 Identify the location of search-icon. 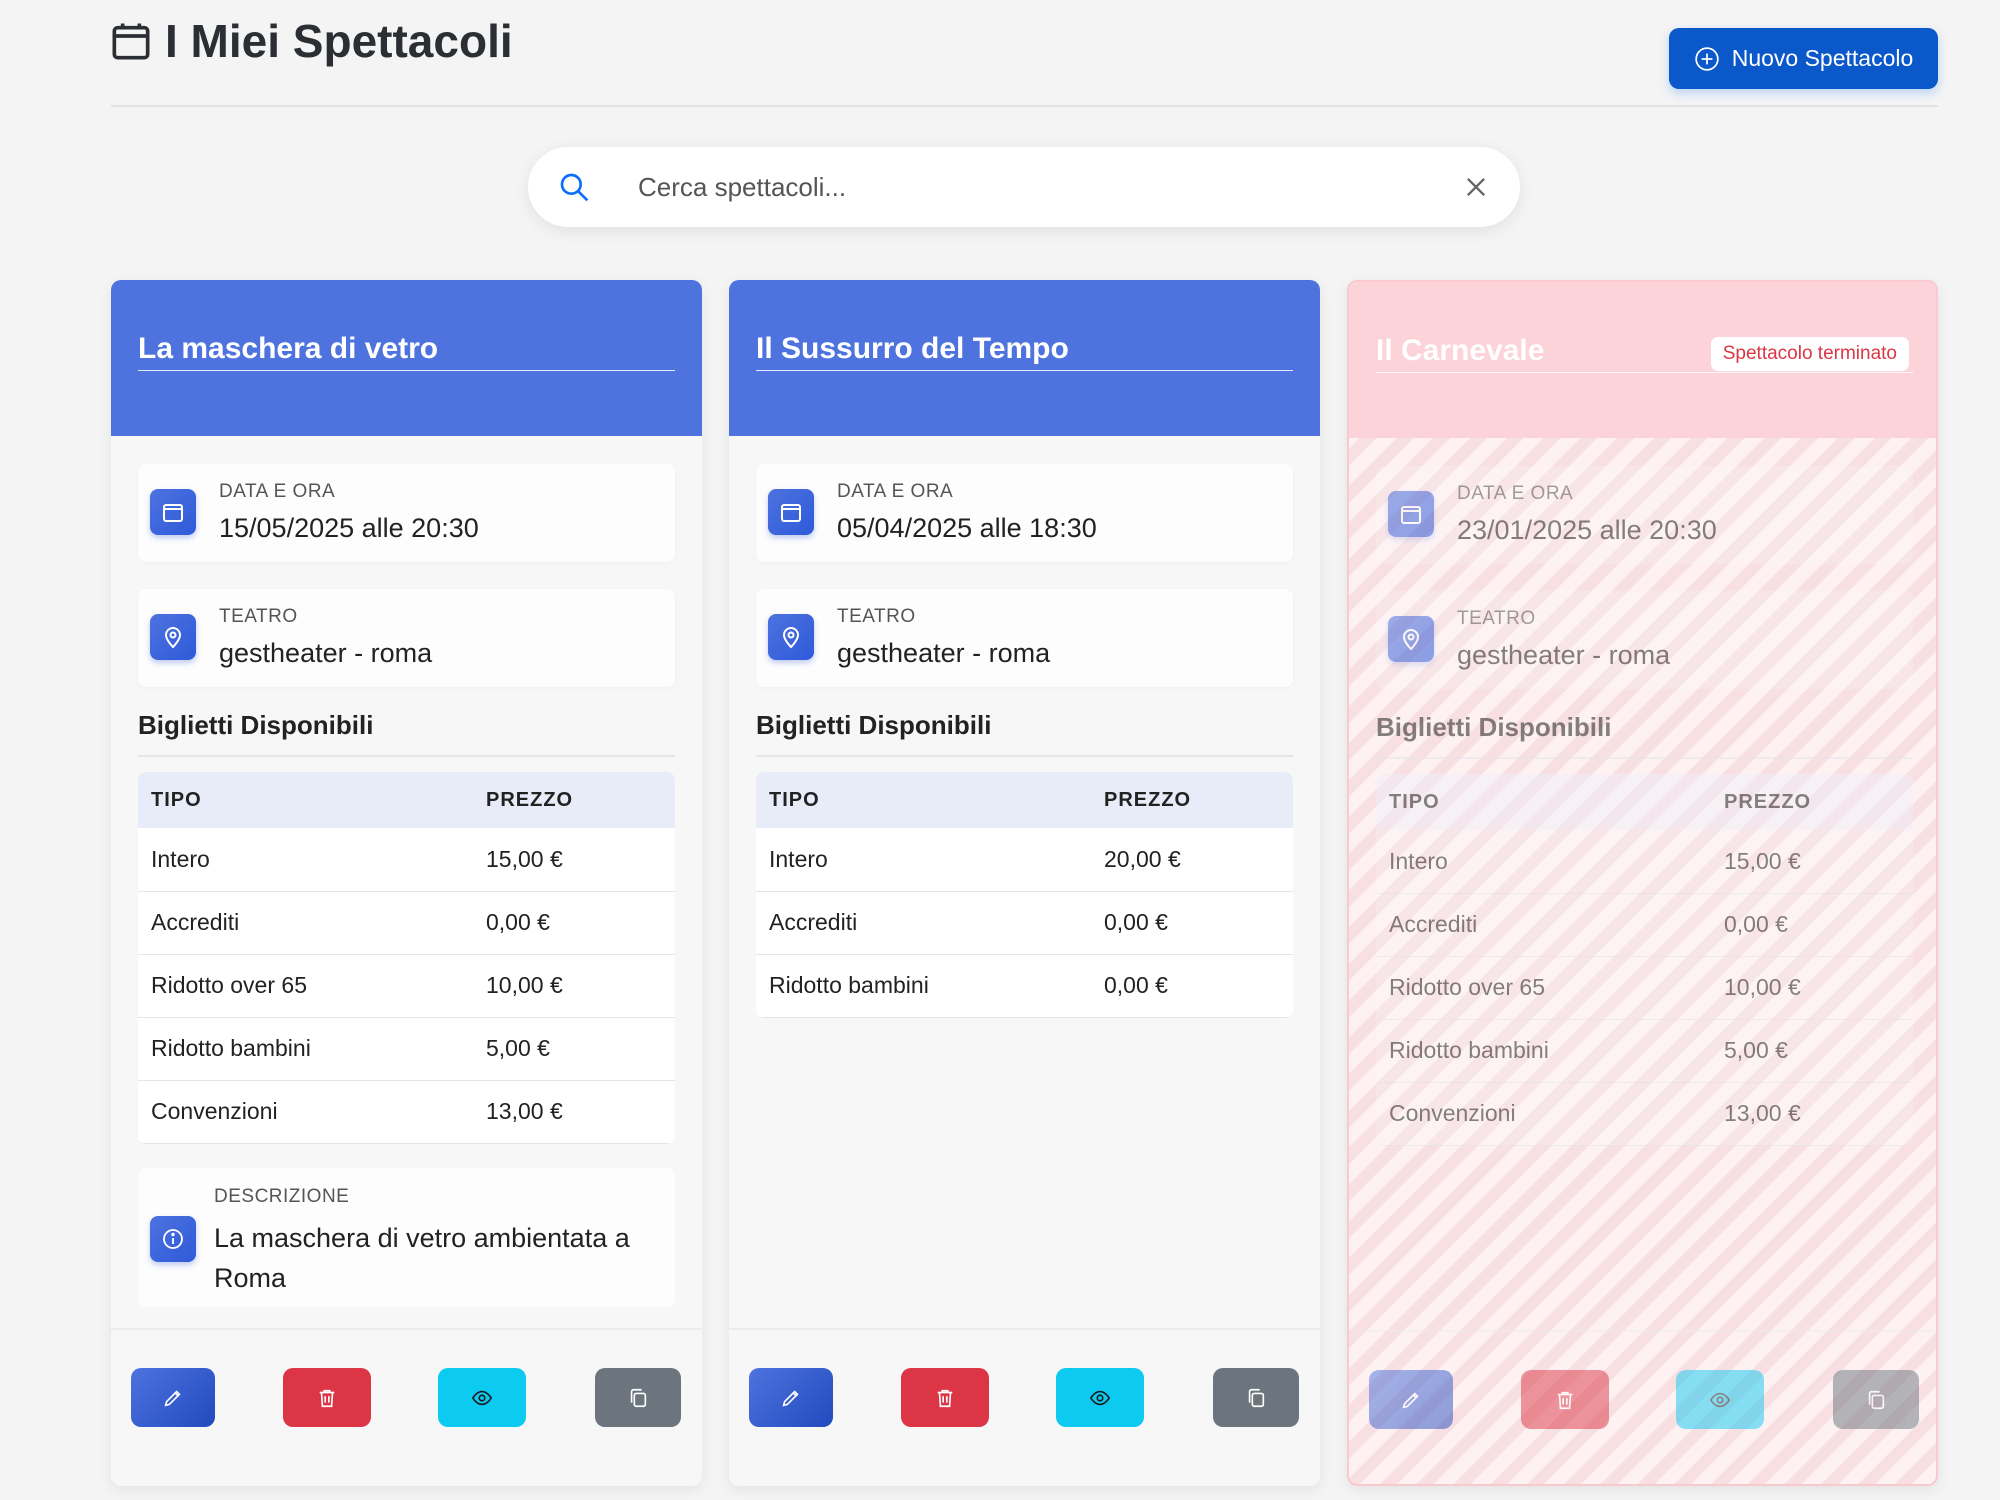
(574, 187).